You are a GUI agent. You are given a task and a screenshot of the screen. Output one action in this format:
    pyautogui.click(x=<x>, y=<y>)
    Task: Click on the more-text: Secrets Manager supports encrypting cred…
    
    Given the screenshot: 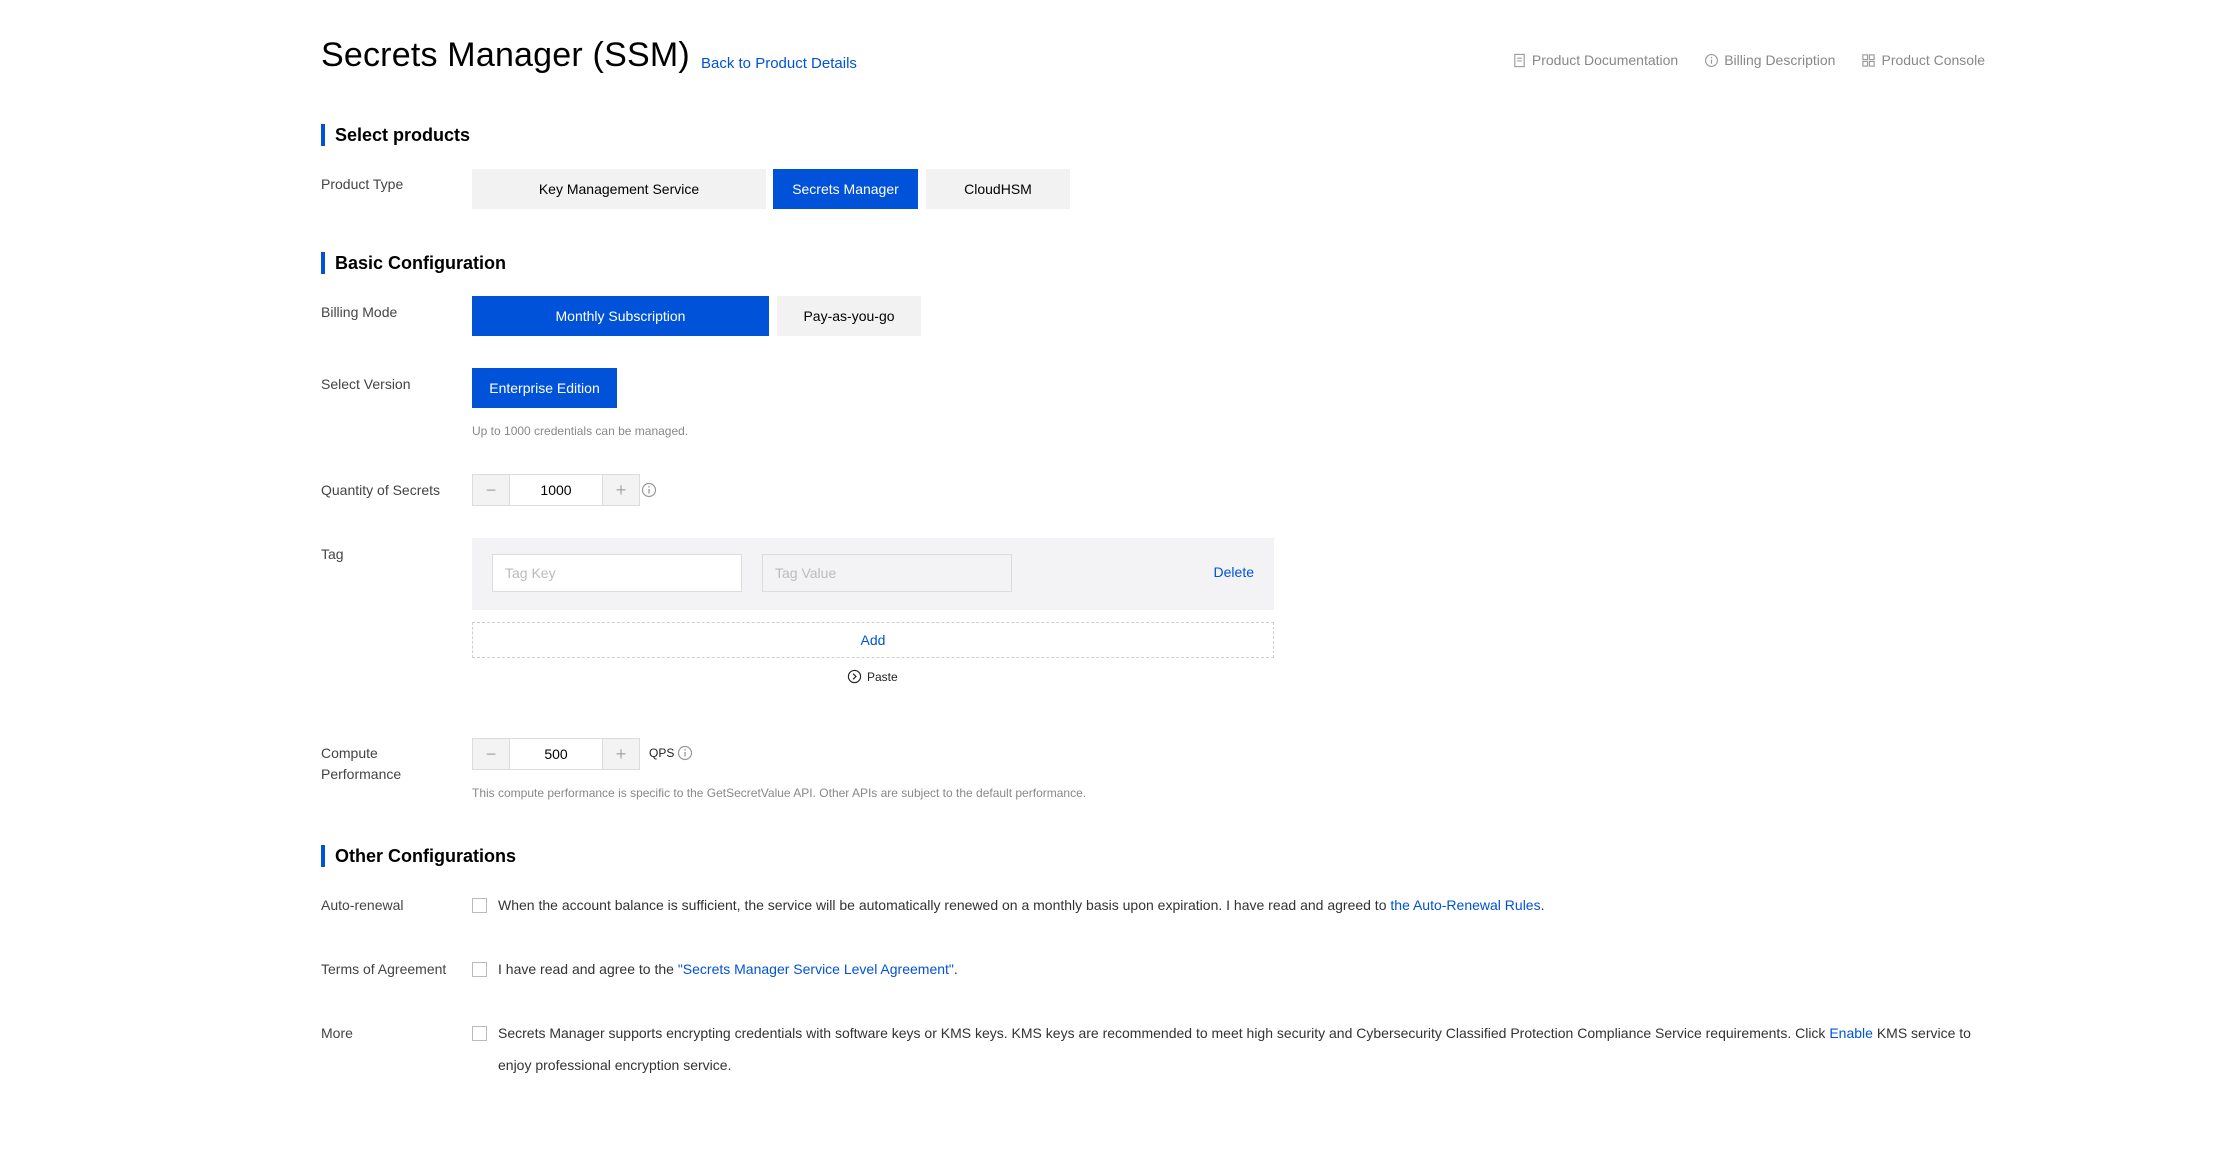 What is the action you would take?
    pyautogui.click(x=1162, y=1033)
    